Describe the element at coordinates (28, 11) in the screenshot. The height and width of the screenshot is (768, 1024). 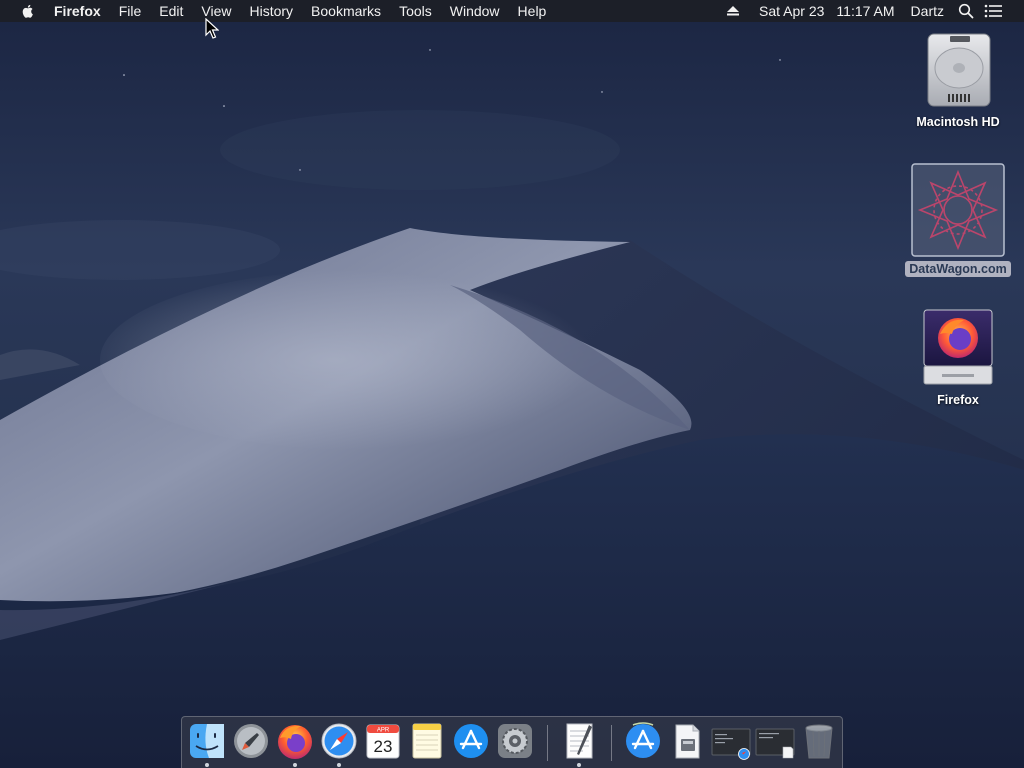
I see `apple-menu-icon` at that location.